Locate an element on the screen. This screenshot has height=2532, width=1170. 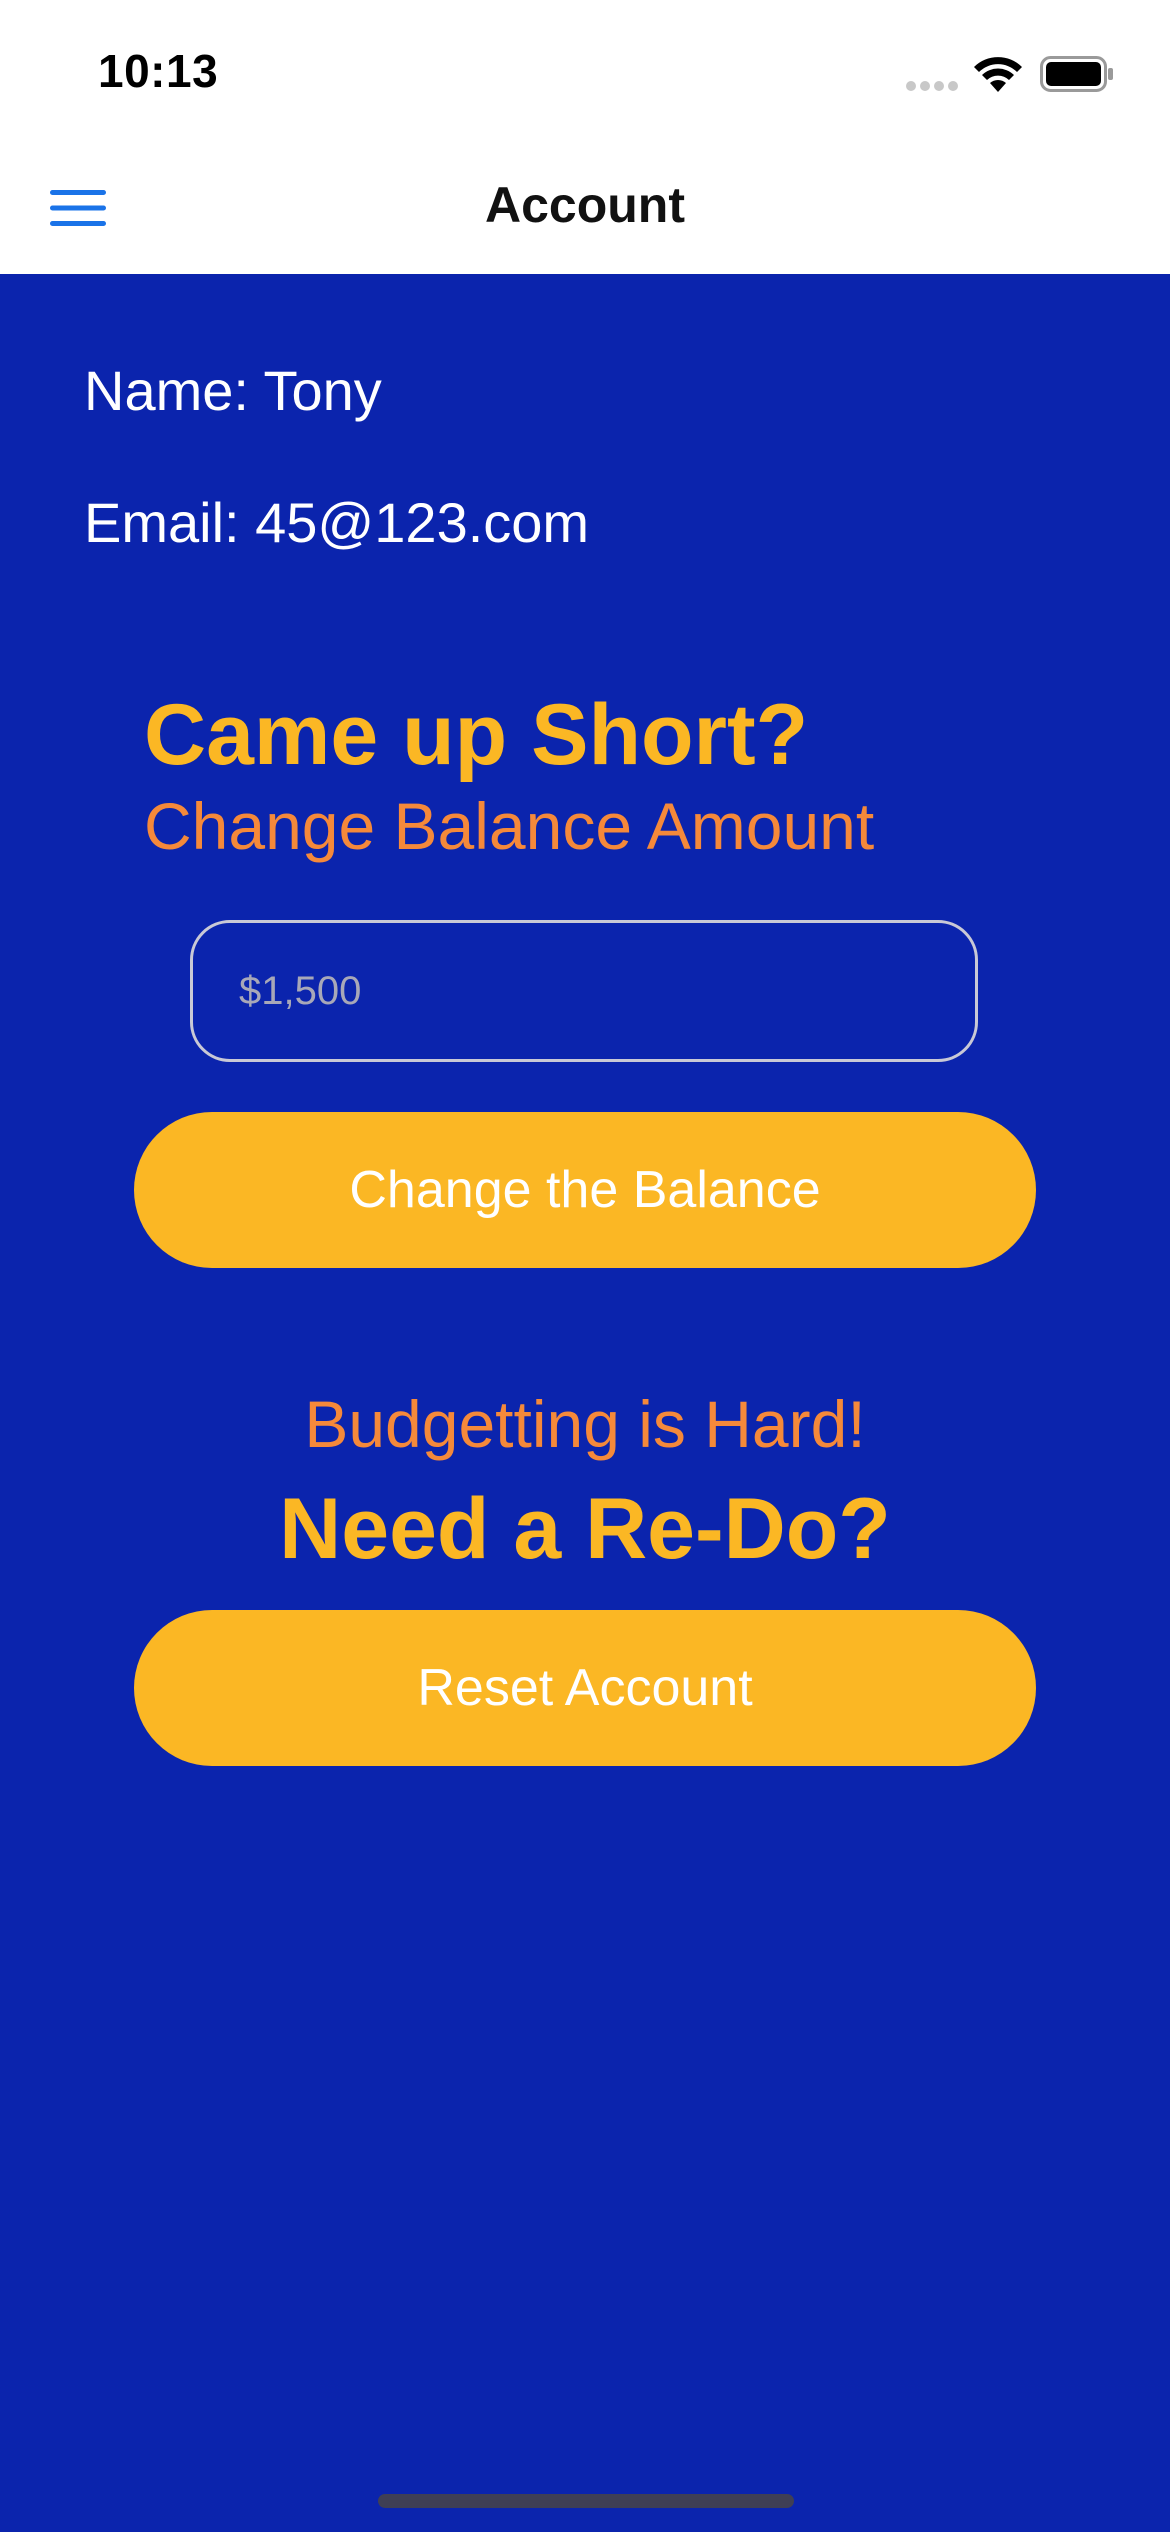
status-time: 10:13 is located at coordinates (158, 71).